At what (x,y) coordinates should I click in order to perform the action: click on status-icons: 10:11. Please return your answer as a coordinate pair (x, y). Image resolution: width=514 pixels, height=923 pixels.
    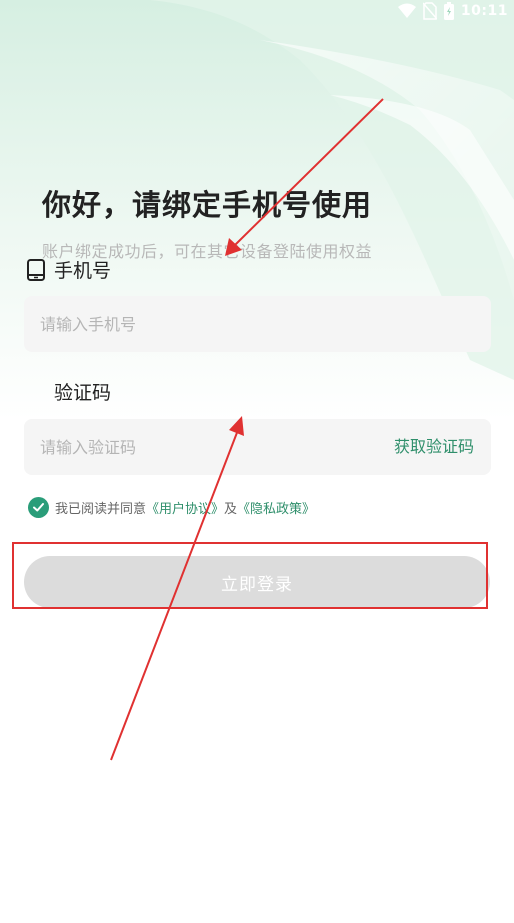
    Looking at the image, I should click on (452, 11).